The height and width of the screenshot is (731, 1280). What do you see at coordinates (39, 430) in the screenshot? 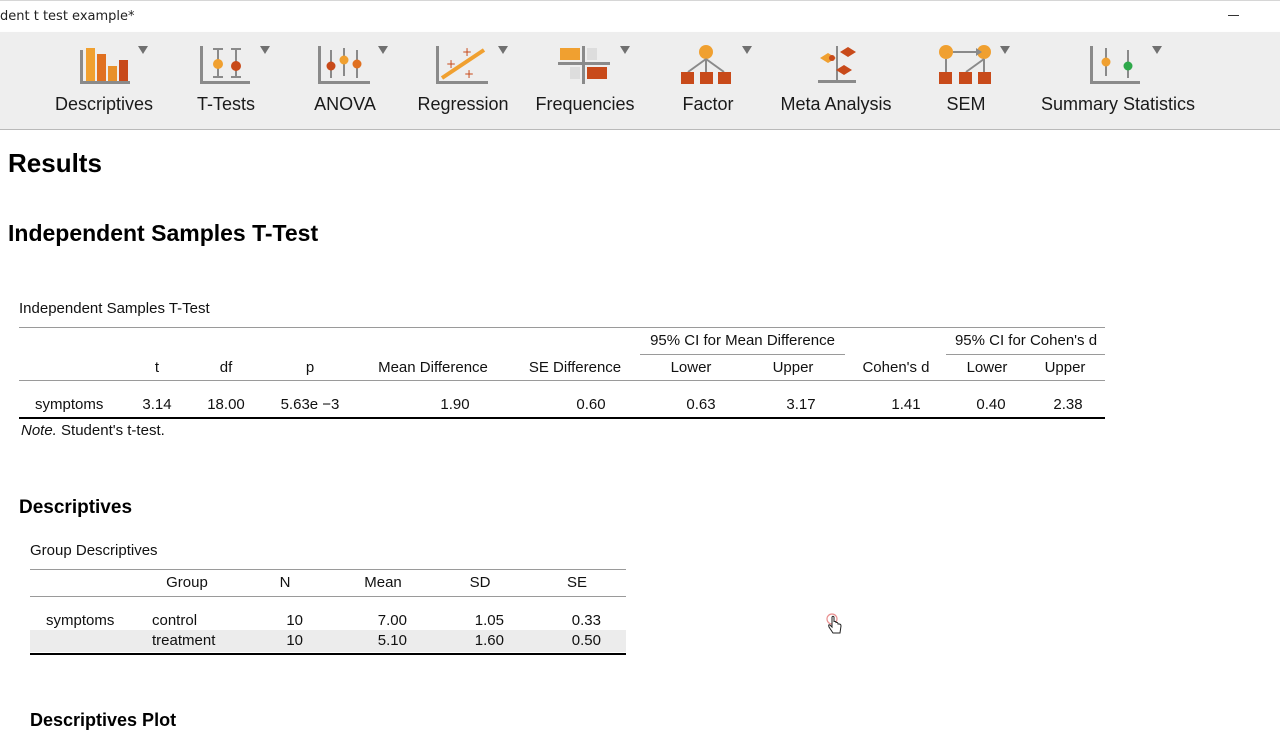
I see `note-label: Note.` at bounding box center [39, 430].